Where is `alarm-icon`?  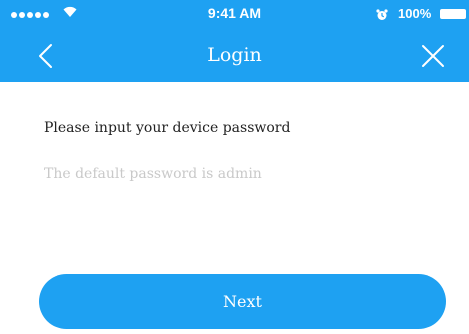
alarm-icon is located at coordinates (382, 14).